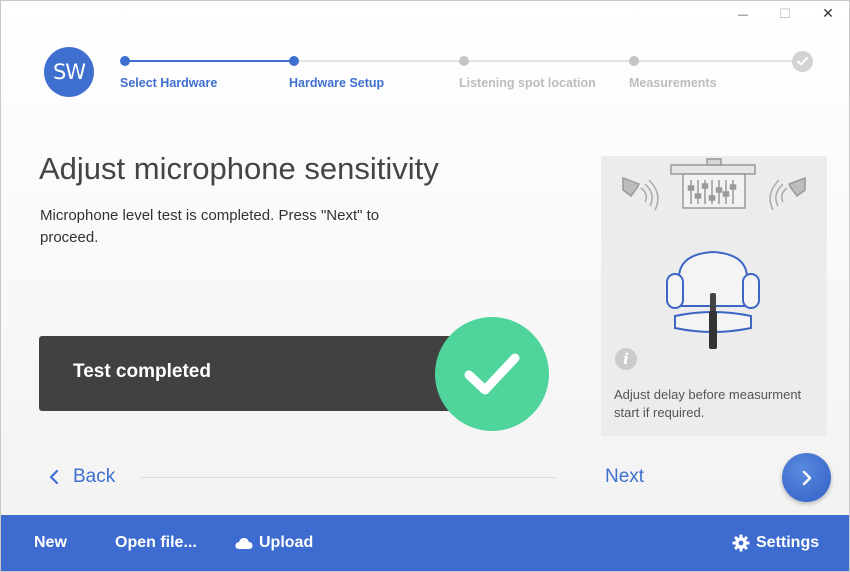 The image size is (850, 572). I want to click on chevron-right-icon, so click(806, 477).